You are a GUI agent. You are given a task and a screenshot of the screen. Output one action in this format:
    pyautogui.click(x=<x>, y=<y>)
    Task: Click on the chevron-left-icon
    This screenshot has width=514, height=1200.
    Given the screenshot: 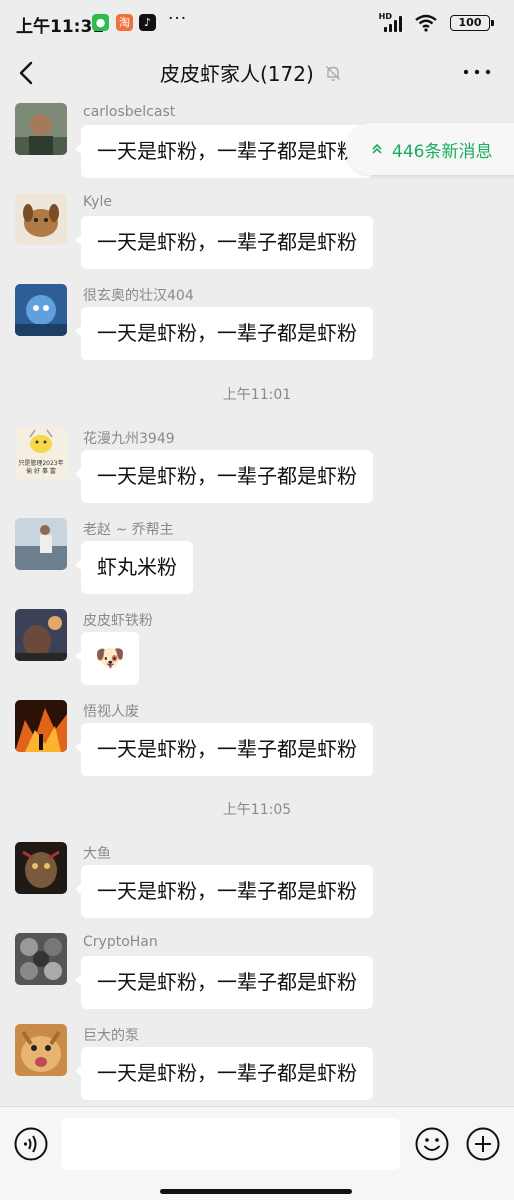 What is the action you would take?
    pyautogui.click(x=27, y=73)
    